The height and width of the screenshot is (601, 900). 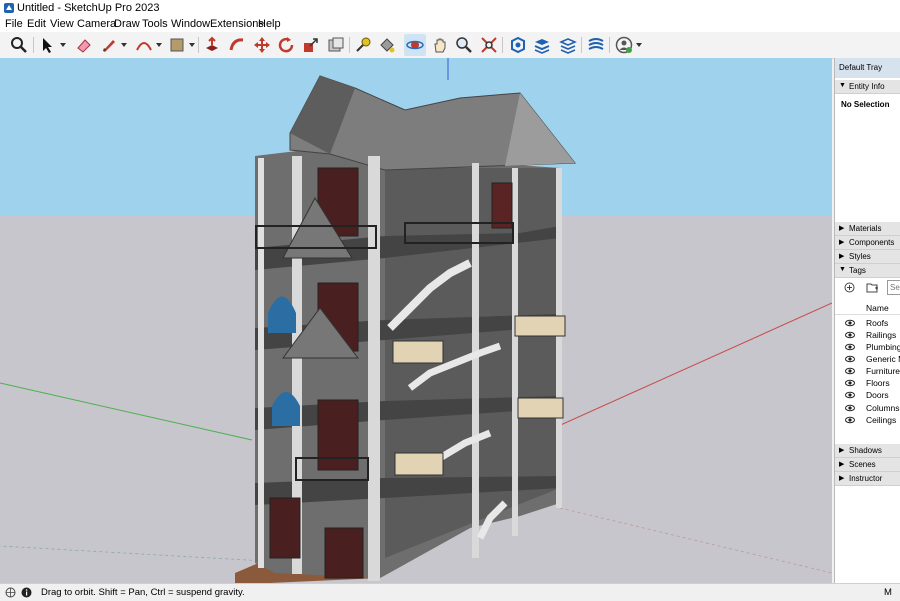 What do you see at coordinates (237, 45) in the screenshot?
I see `follow-me-icon` at bounding box center [237, 45].